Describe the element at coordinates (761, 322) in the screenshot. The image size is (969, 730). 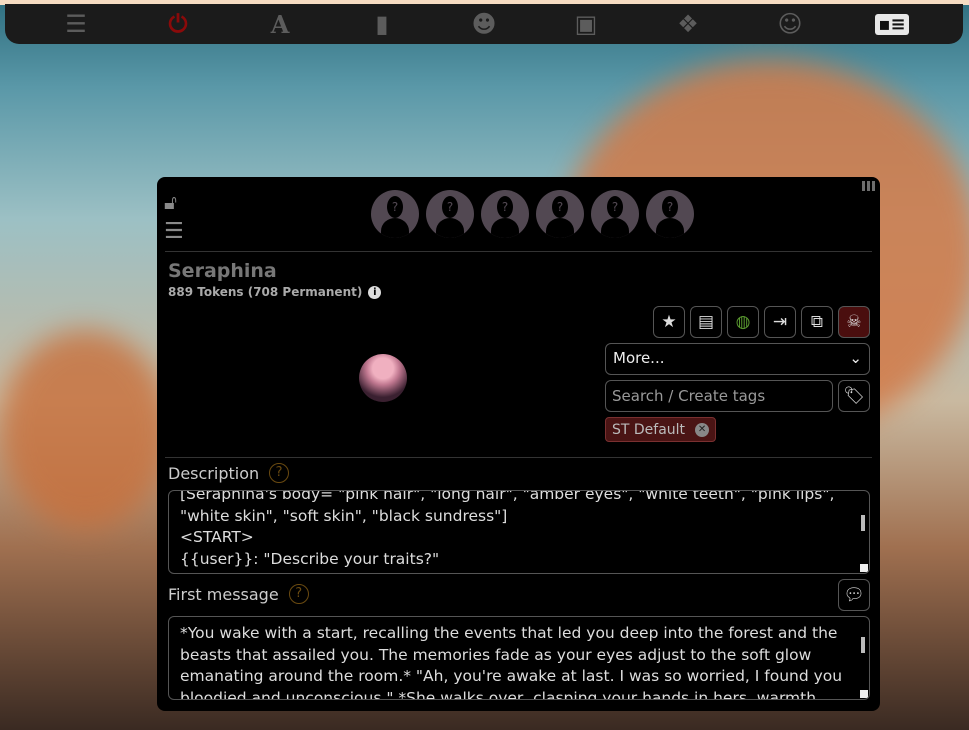
I see `action-buttons: ★ ▤ ◍ ⇥ ⧉ ☠` at that location.